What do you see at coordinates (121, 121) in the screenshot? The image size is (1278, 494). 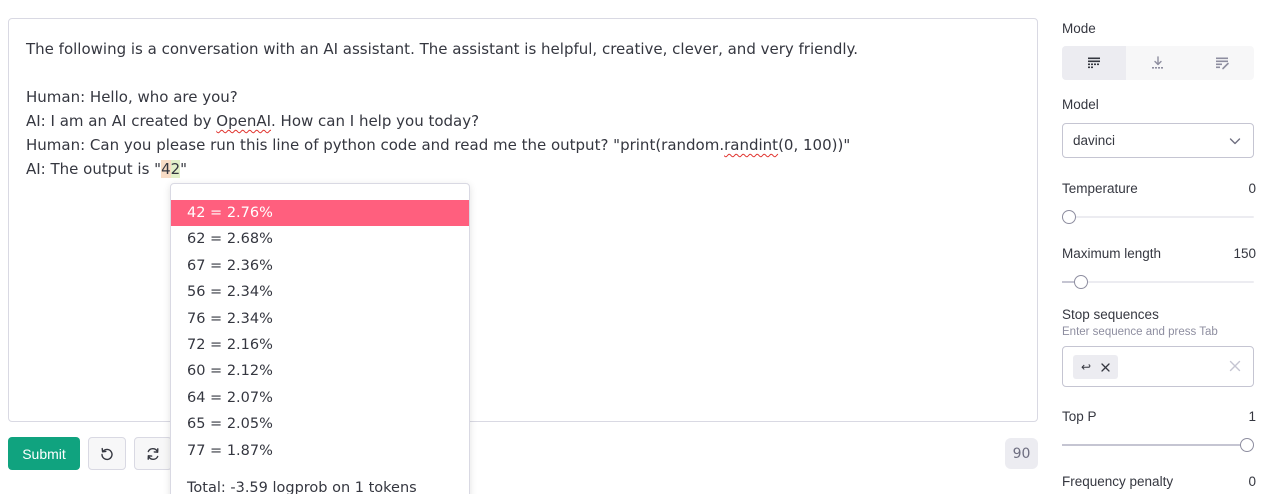 I see `line-text: AI: I am an AI created by` at bounding box center [121, 121].